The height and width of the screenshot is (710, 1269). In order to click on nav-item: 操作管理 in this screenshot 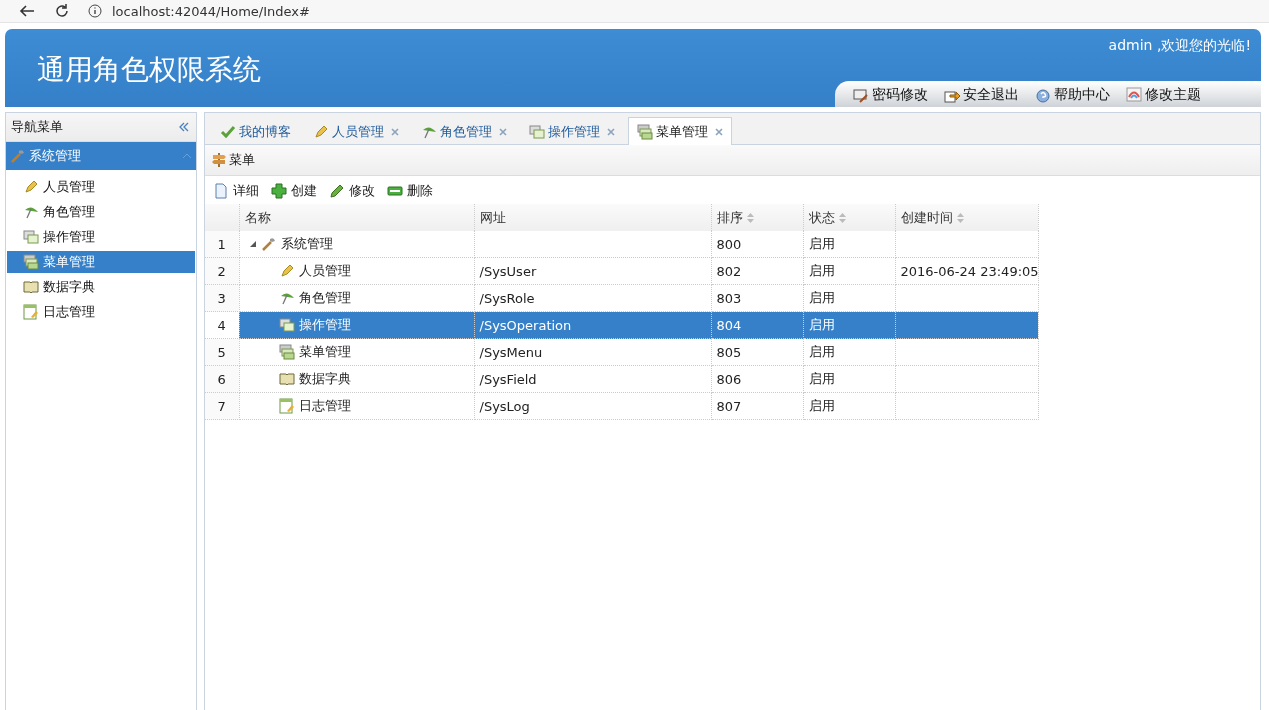, I will do `click(101, 237)`.